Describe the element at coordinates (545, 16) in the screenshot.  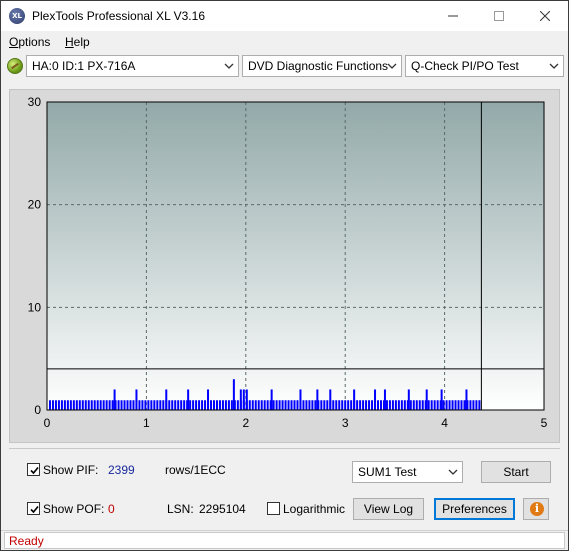
I see `close-button` at that location.